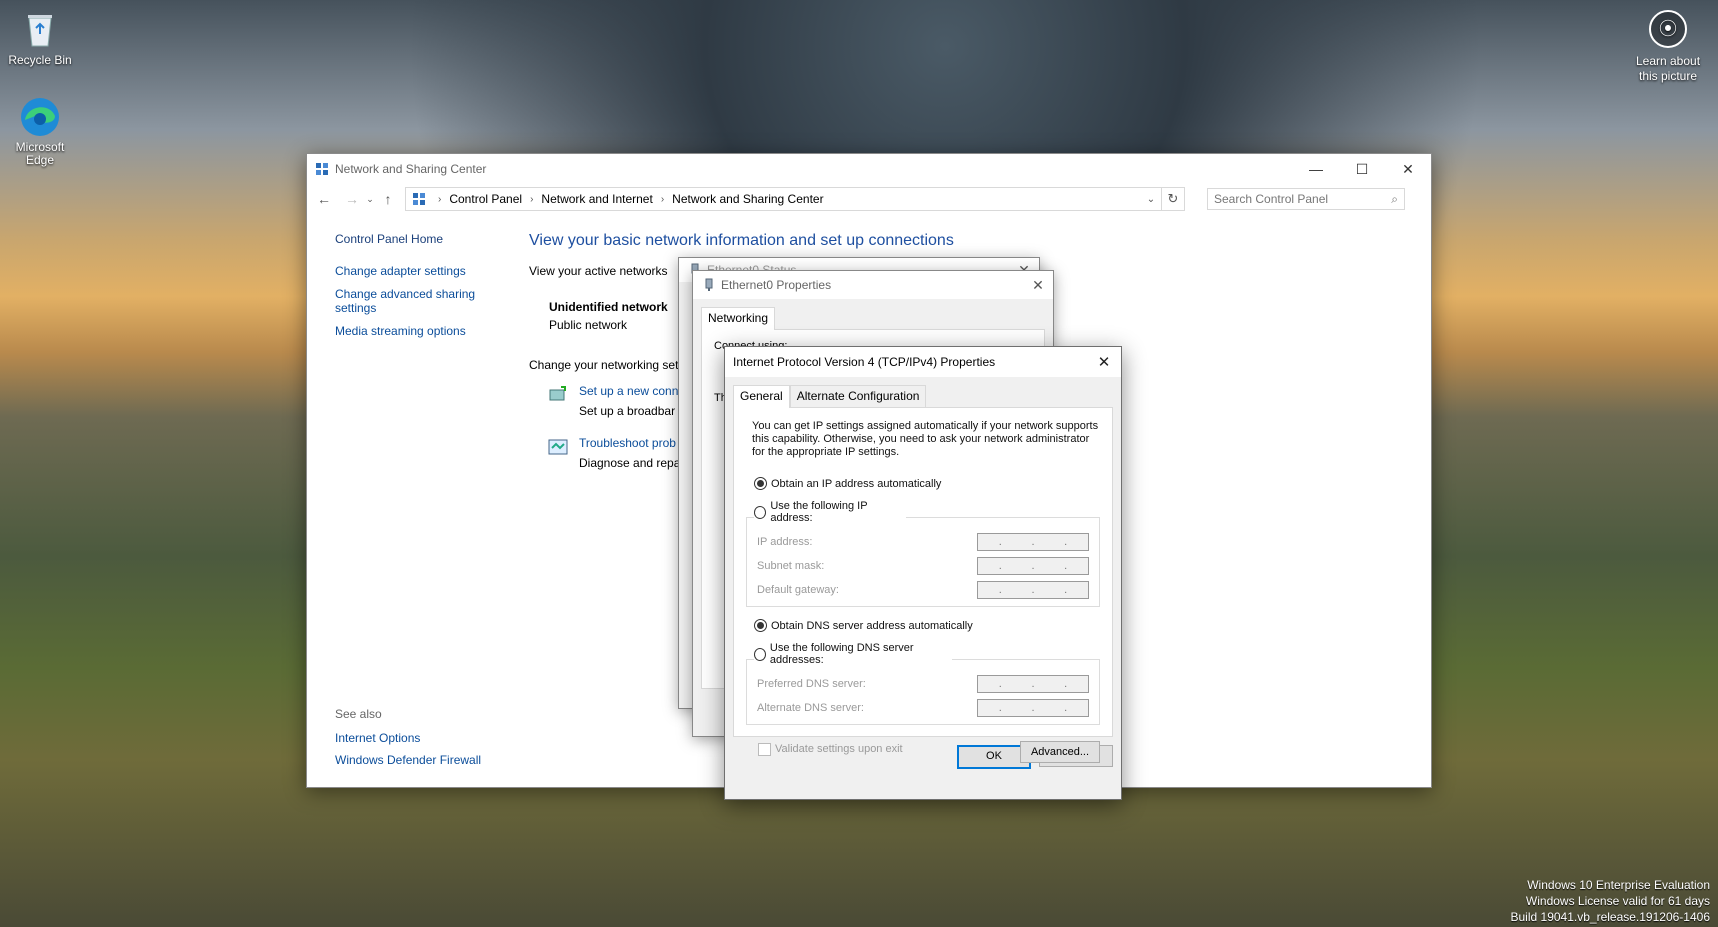  What do you see at coordinates (872, 625) in the screenshot?
I see `obtain-dns-auto-label: Obtain DNS server address automatically` at bounding box center [872, 625].